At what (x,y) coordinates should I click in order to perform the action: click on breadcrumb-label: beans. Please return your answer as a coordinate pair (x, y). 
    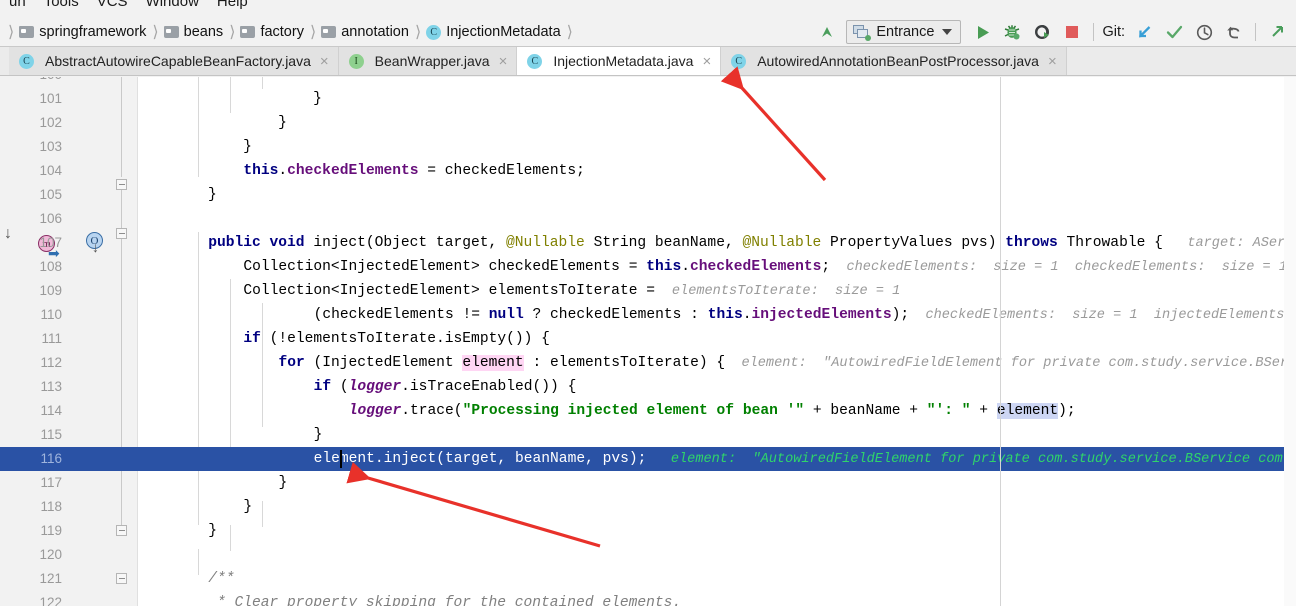
    Looking at the image, I should click on (203, 32).